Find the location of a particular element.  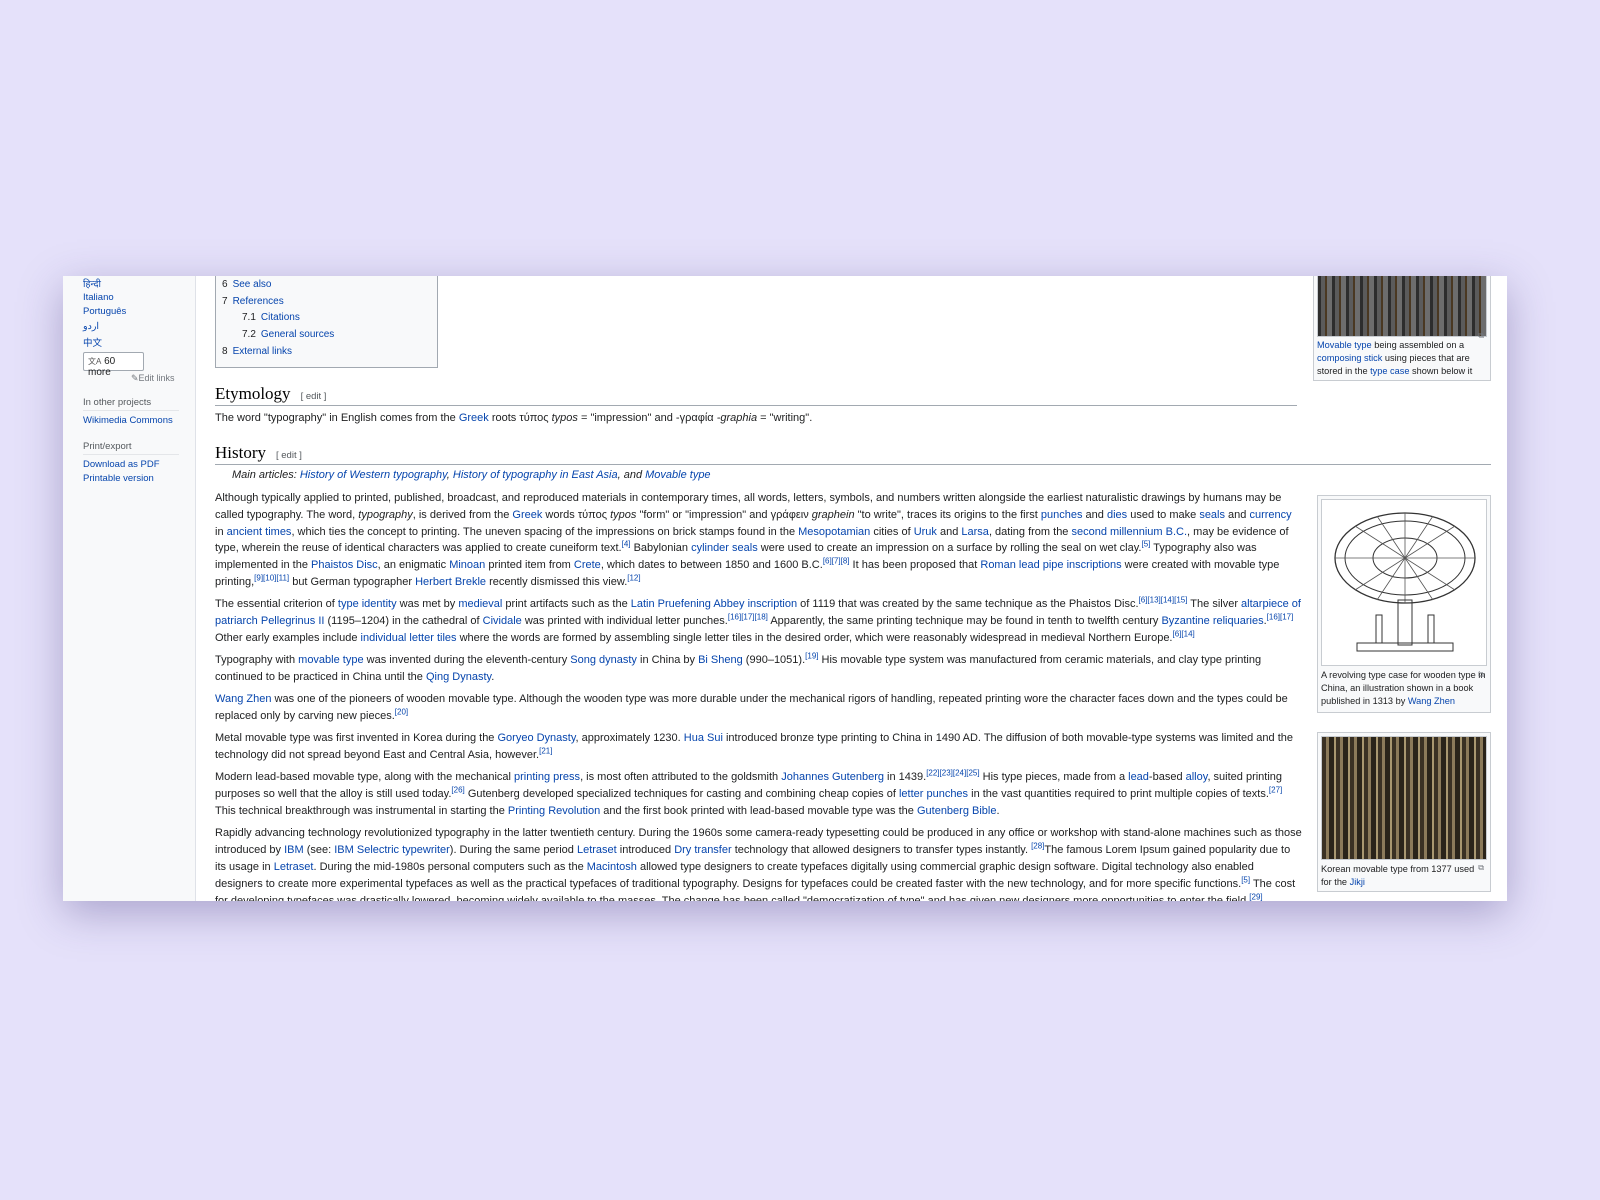

article-link: composing stick is located at coordinates (1349, 358).